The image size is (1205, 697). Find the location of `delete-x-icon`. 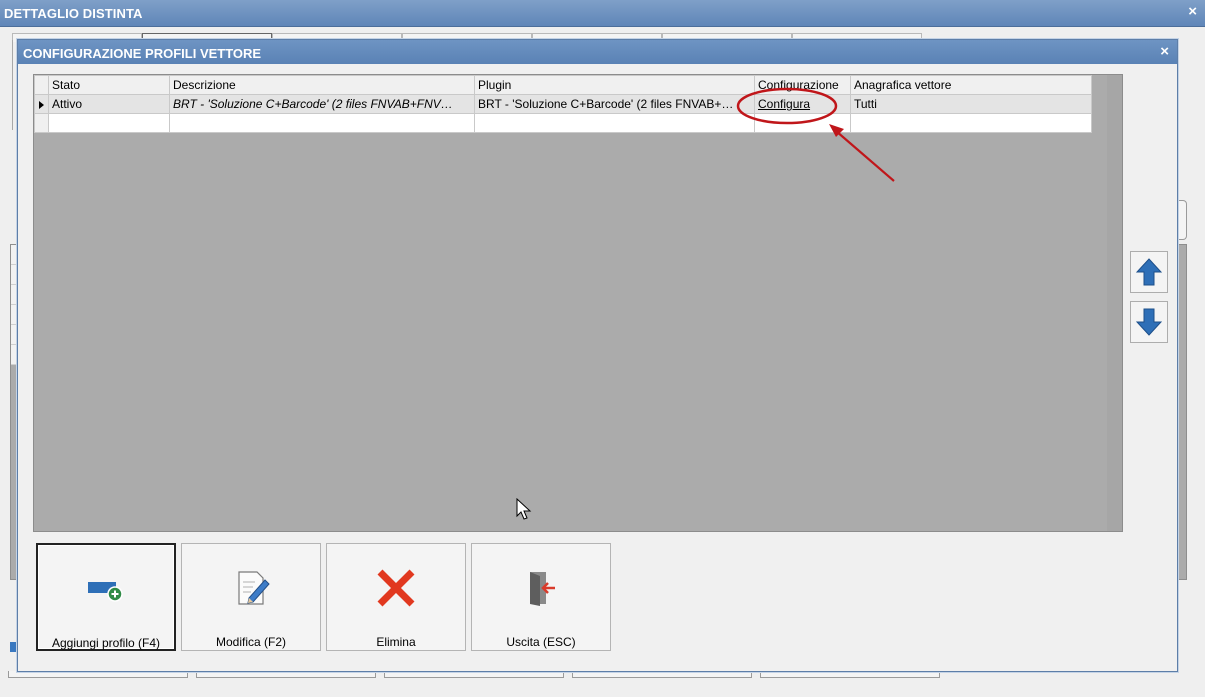

delete-x-icon is located at coordinates (396, 588).